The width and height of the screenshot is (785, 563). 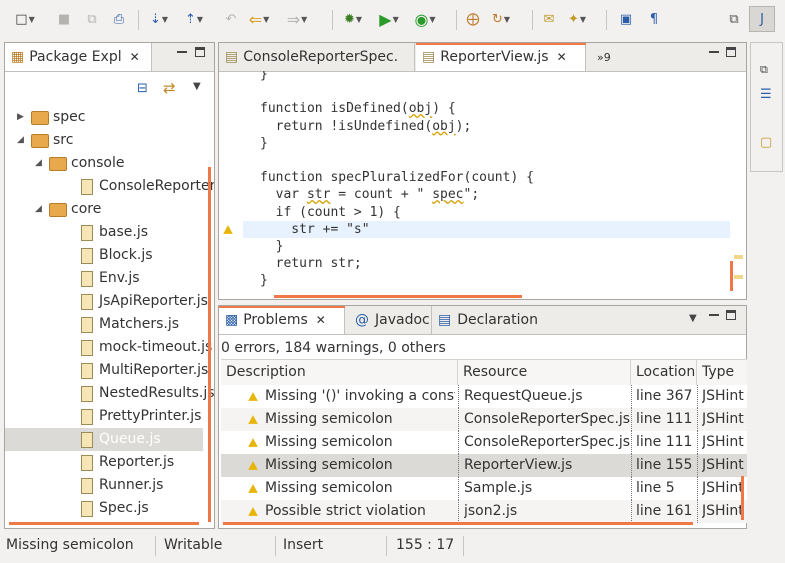 I want to click on tree-file-item: PrettyPrinter.js, so click(x=104, y=416).